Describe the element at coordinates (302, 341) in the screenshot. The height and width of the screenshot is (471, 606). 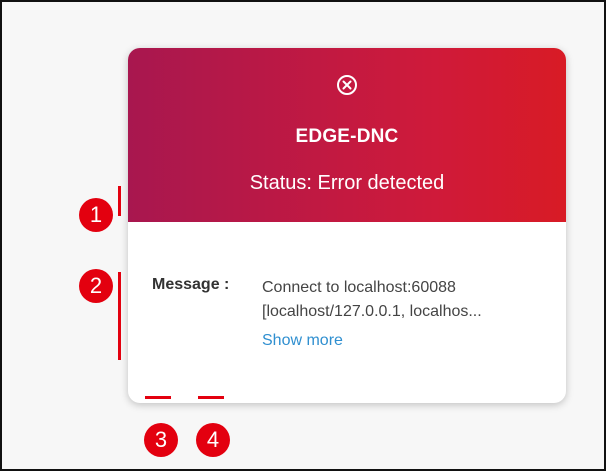
I see `show-more-link: Show more` at that location.